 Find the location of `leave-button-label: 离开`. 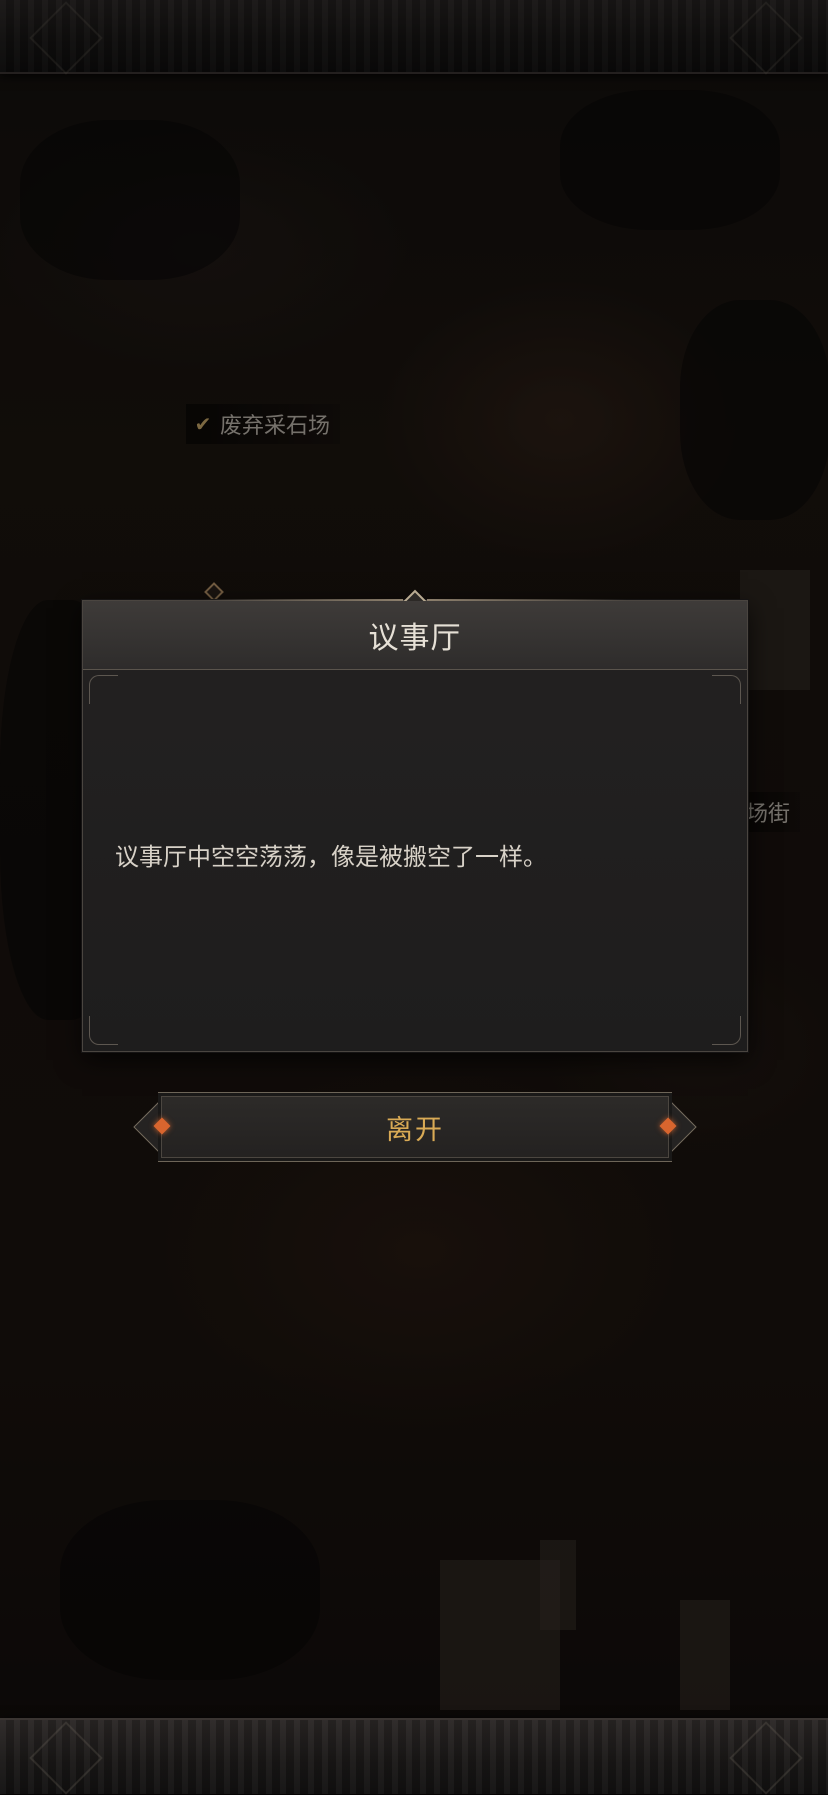

leave-button-label: 离开 is located at coordinates (415, 1130).